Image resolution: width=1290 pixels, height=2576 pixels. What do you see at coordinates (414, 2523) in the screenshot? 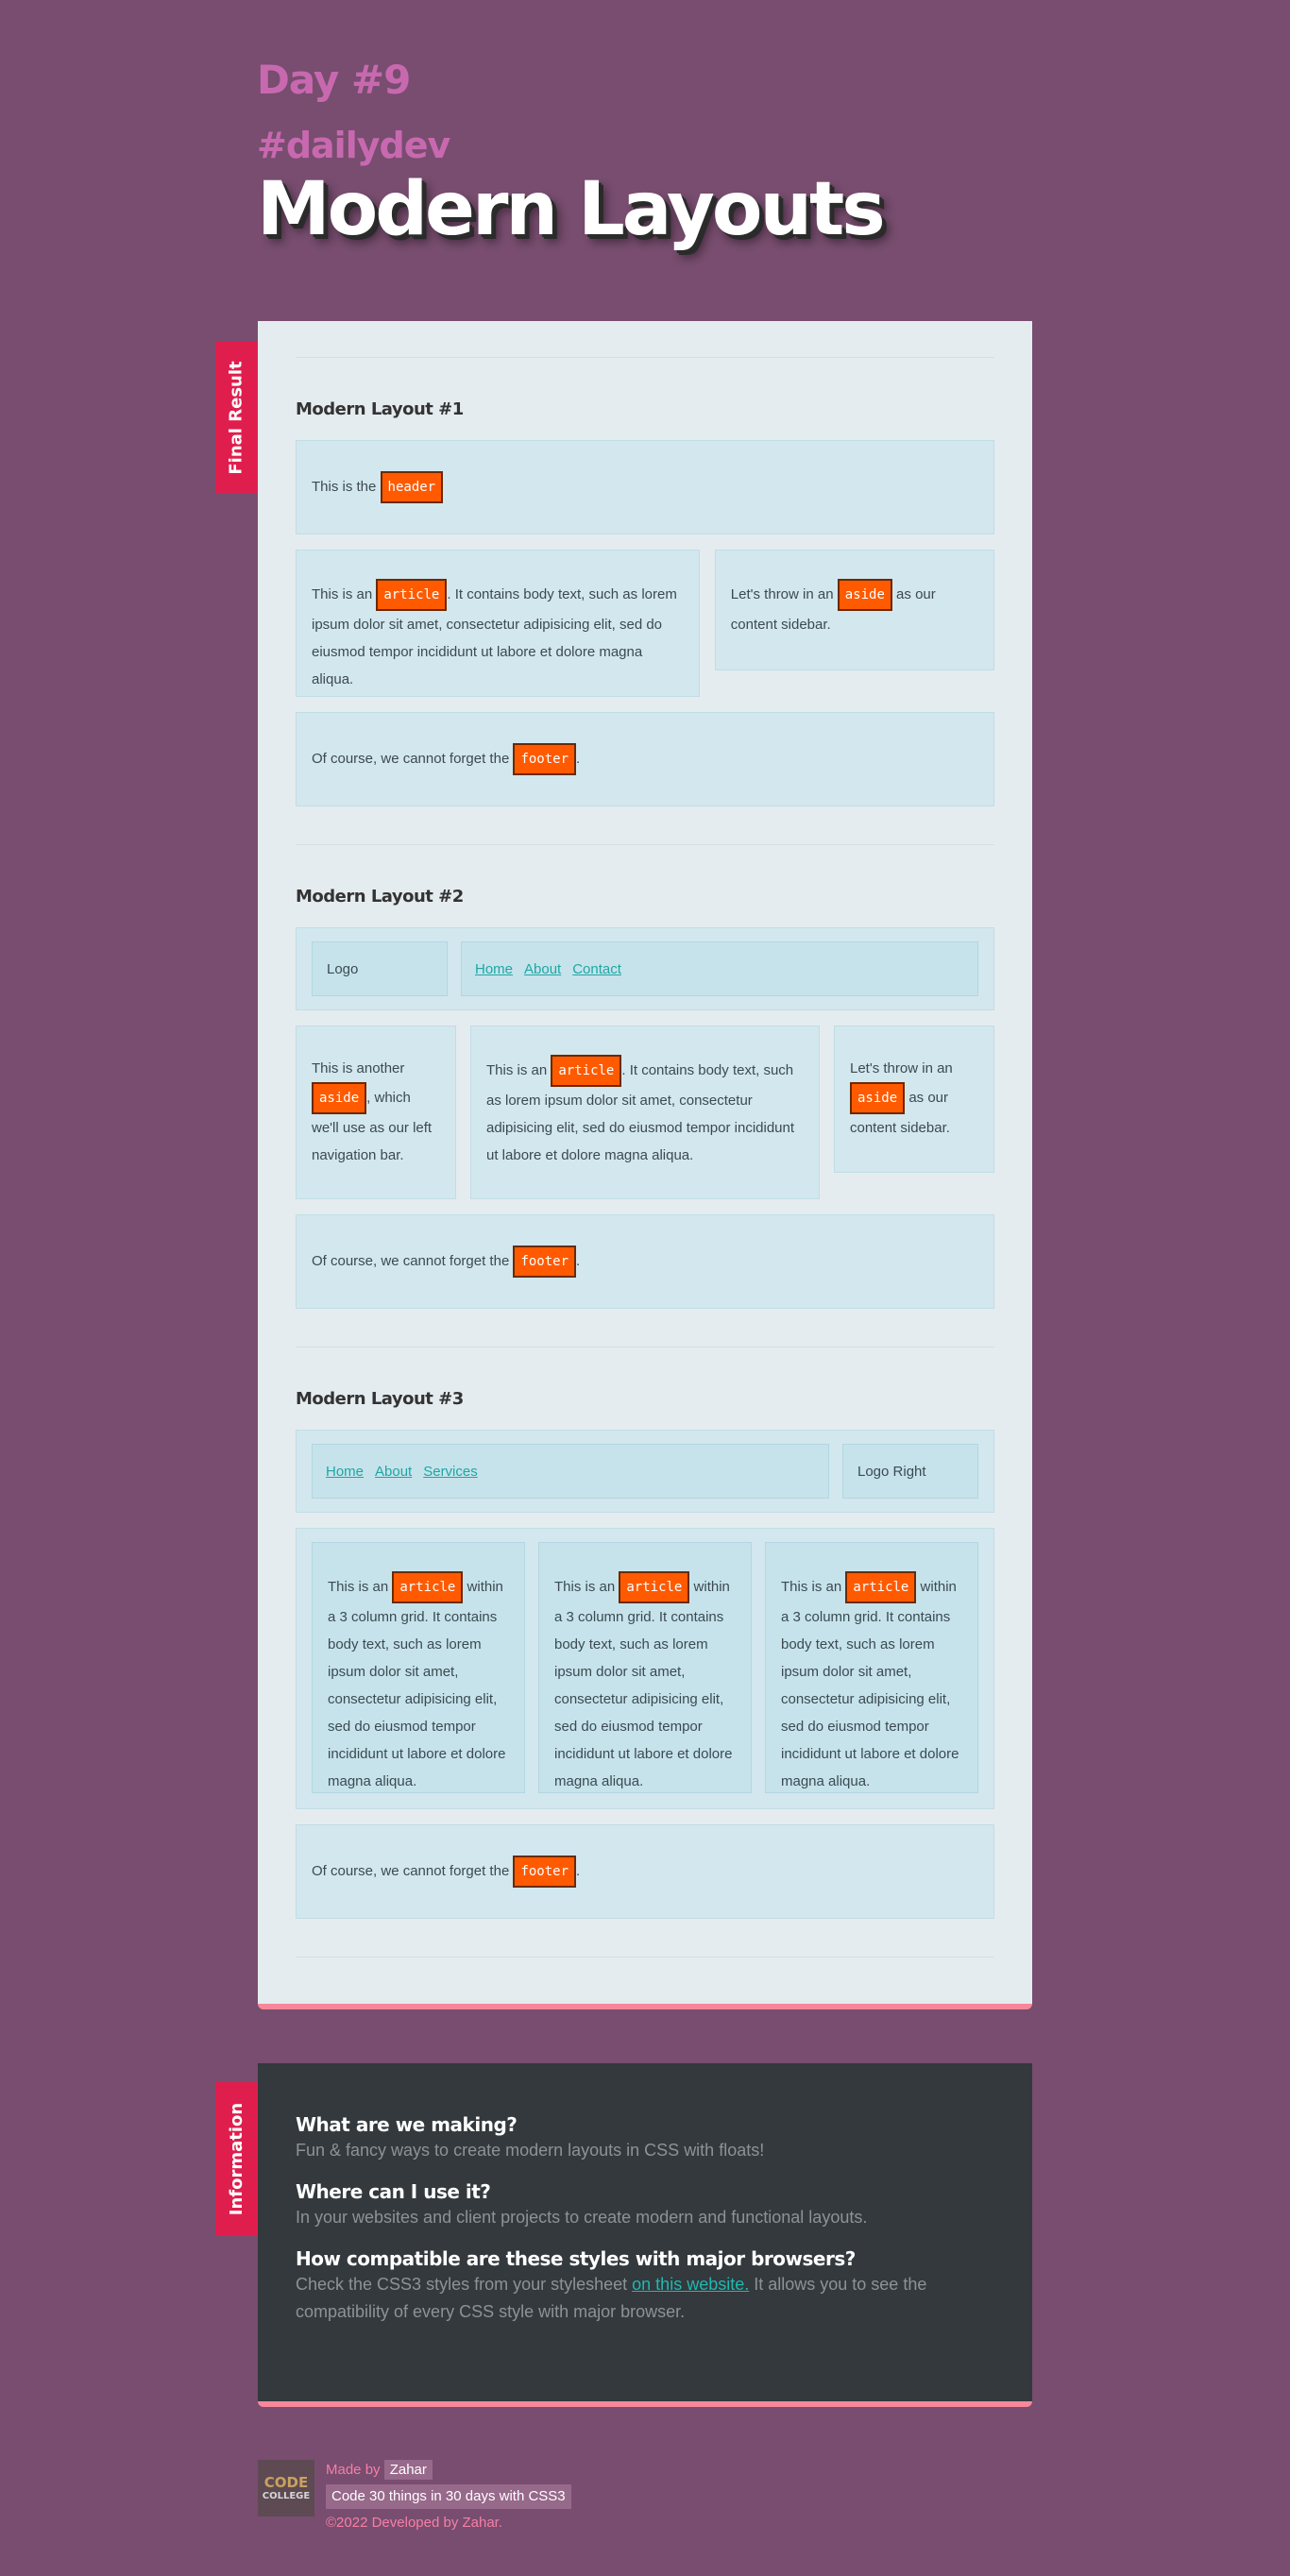
I see `copyright: ©2022 Developed by Zahar.` at bounding box center [414, 2523].